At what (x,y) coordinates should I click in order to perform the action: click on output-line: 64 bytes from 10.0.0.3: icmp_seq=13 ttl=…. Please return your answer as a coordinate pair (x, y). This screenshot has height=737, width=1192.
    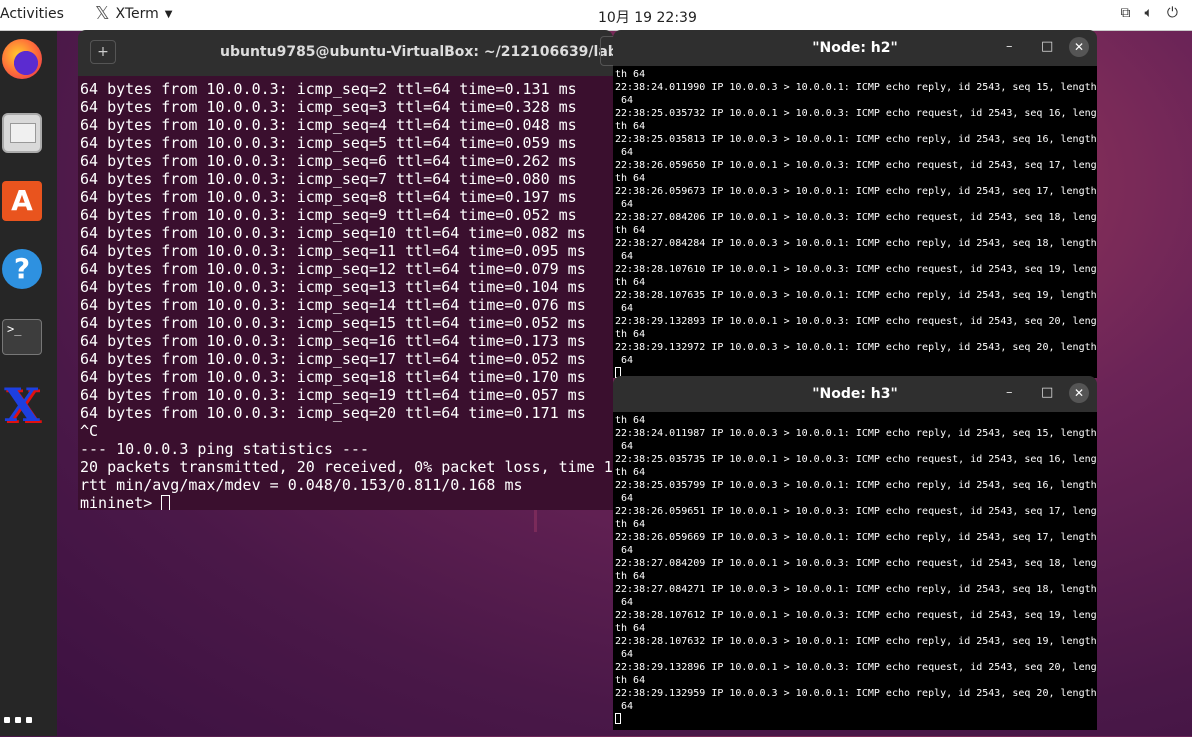
    Looking at the image, I should click on (333, 287).